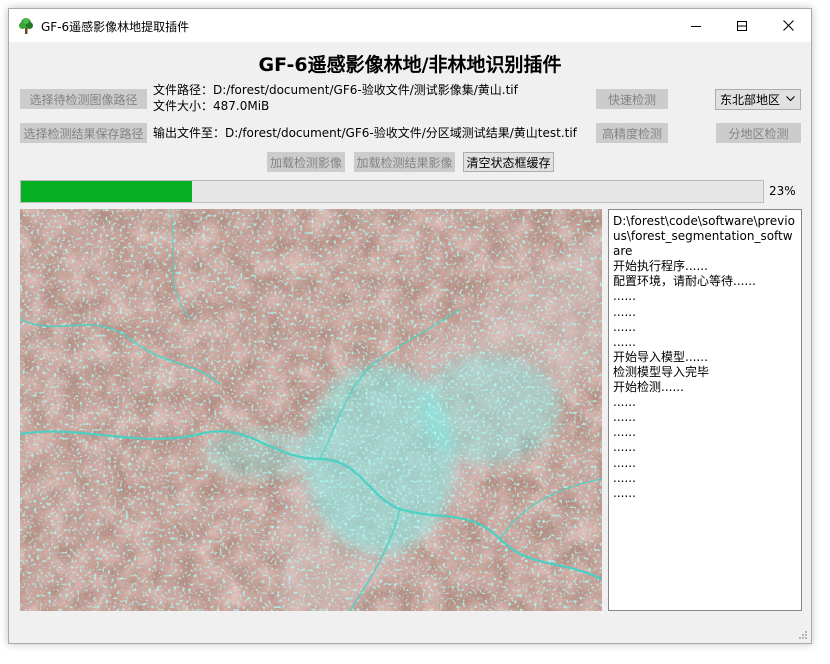  I want to click on load-image-button: 加载检测影像, so click(306, 162).